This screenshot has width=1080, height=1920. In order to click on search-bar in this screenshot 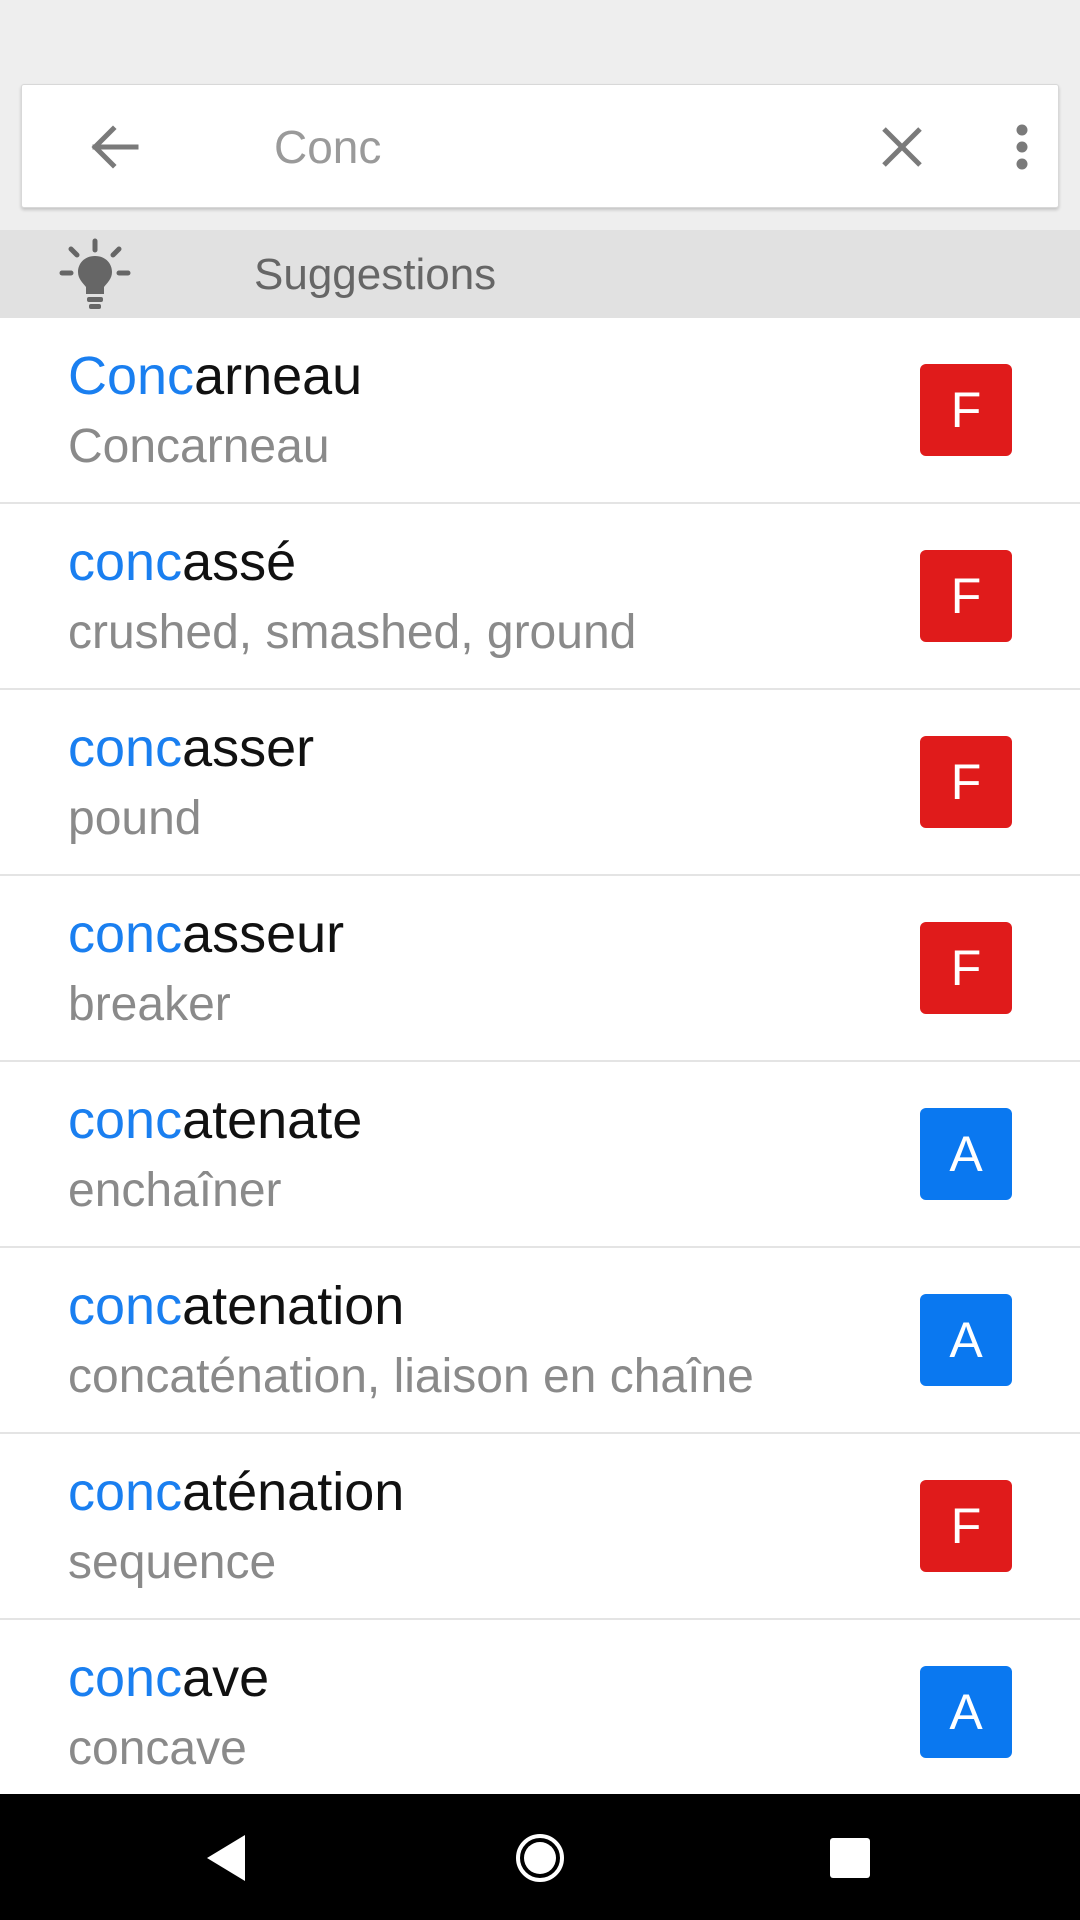, I will do `click(540, 146)`.